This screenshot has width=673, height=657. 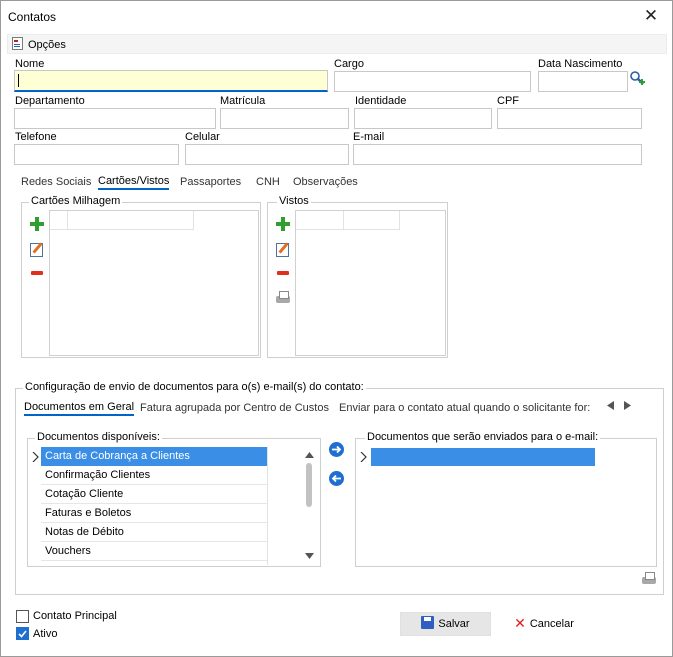 What do you see at coordinates (294, 201) in the screenshot?
I see `vistos-title: Vistos` at bounding box center [294, 201].